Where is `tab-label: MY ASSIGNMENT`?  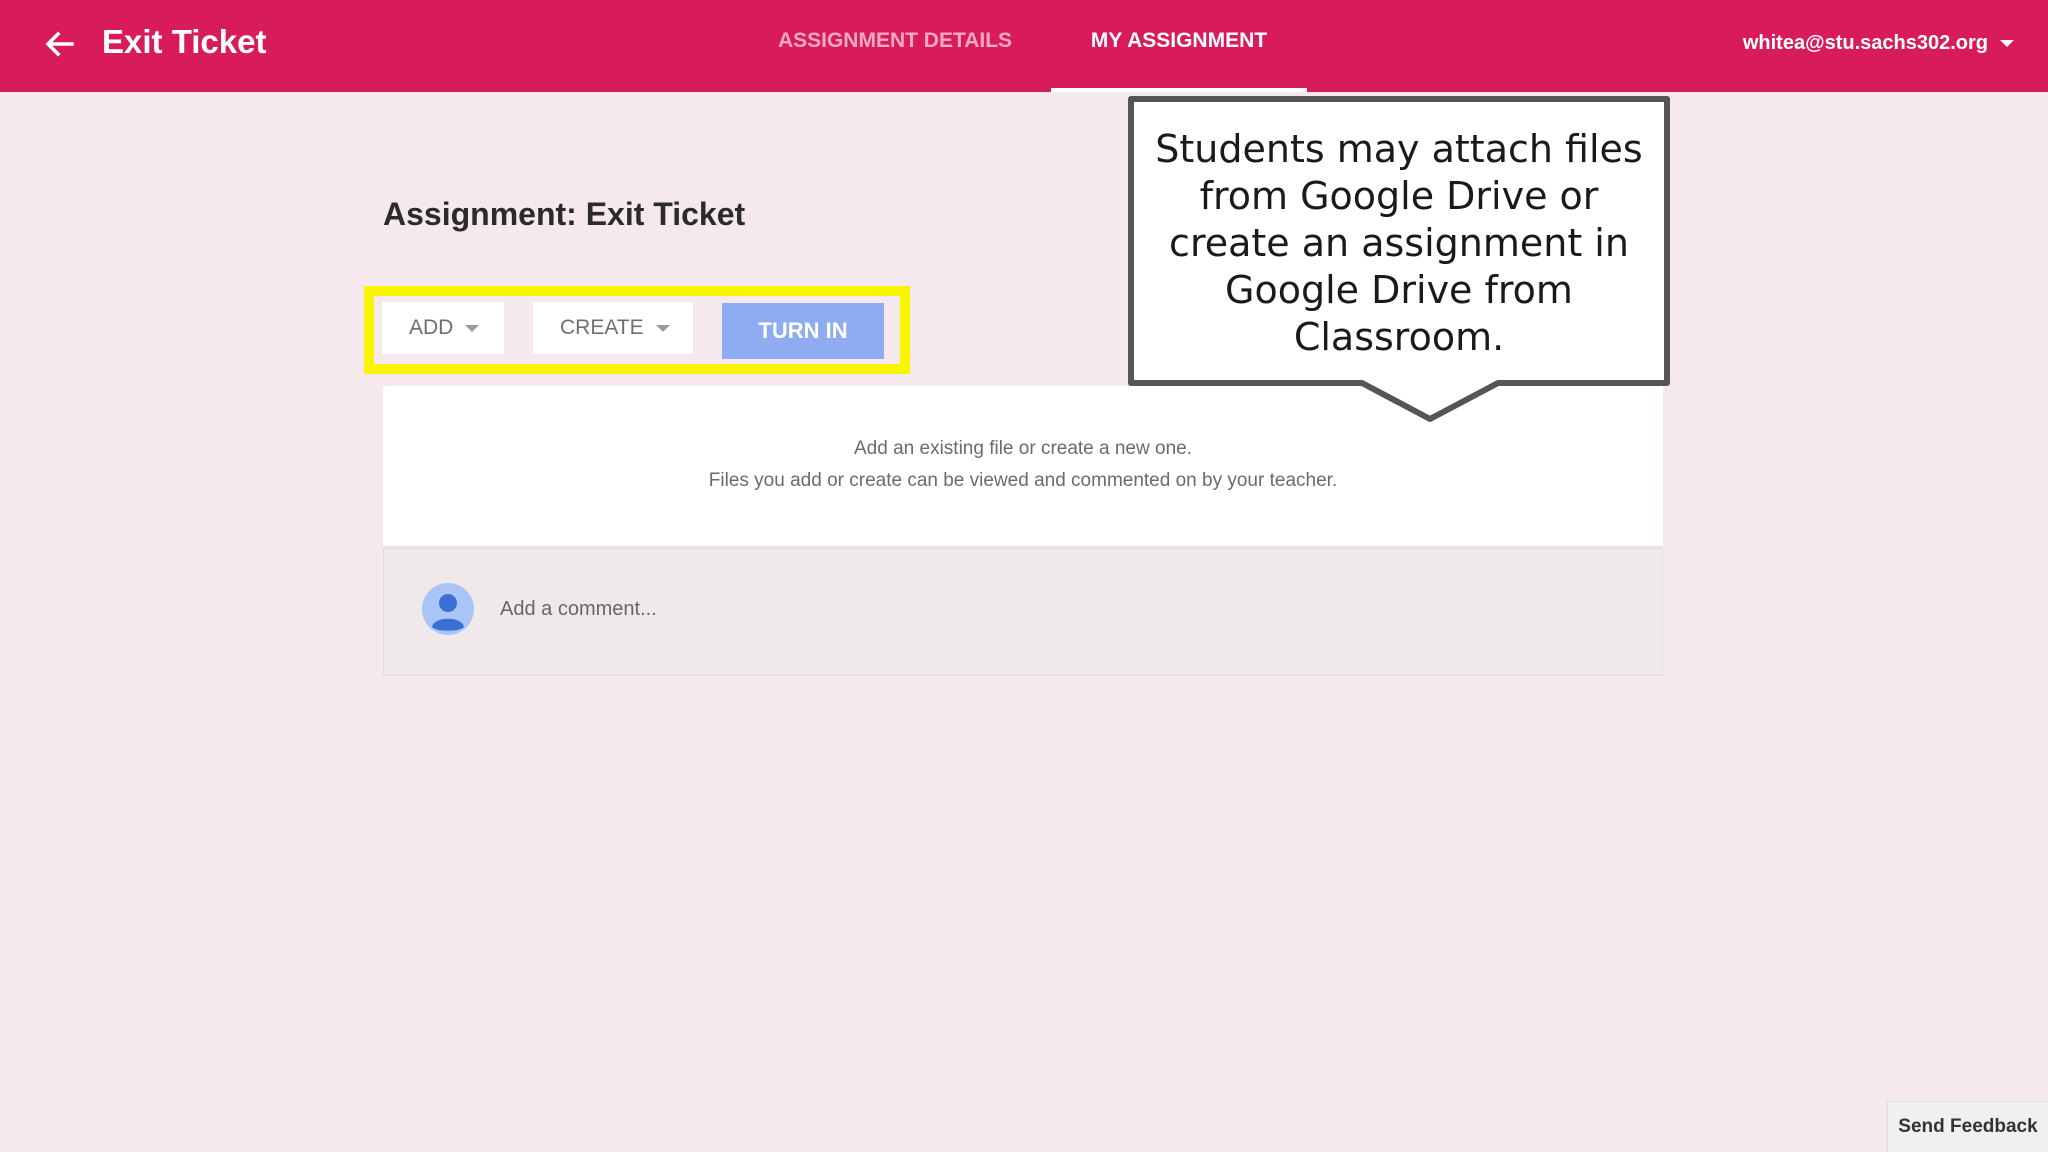 tab-label: MY ASSIGNMENT is located at coordinates (1179, 40).